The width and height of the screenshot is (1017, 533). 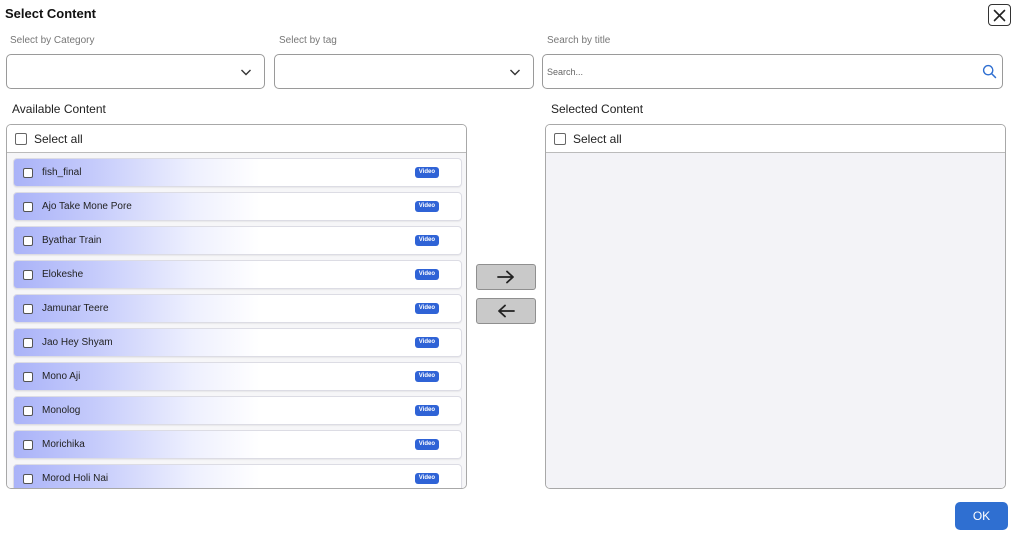 I want to click on item-title: Morod Holi Nai, so click(x=75, y=478).